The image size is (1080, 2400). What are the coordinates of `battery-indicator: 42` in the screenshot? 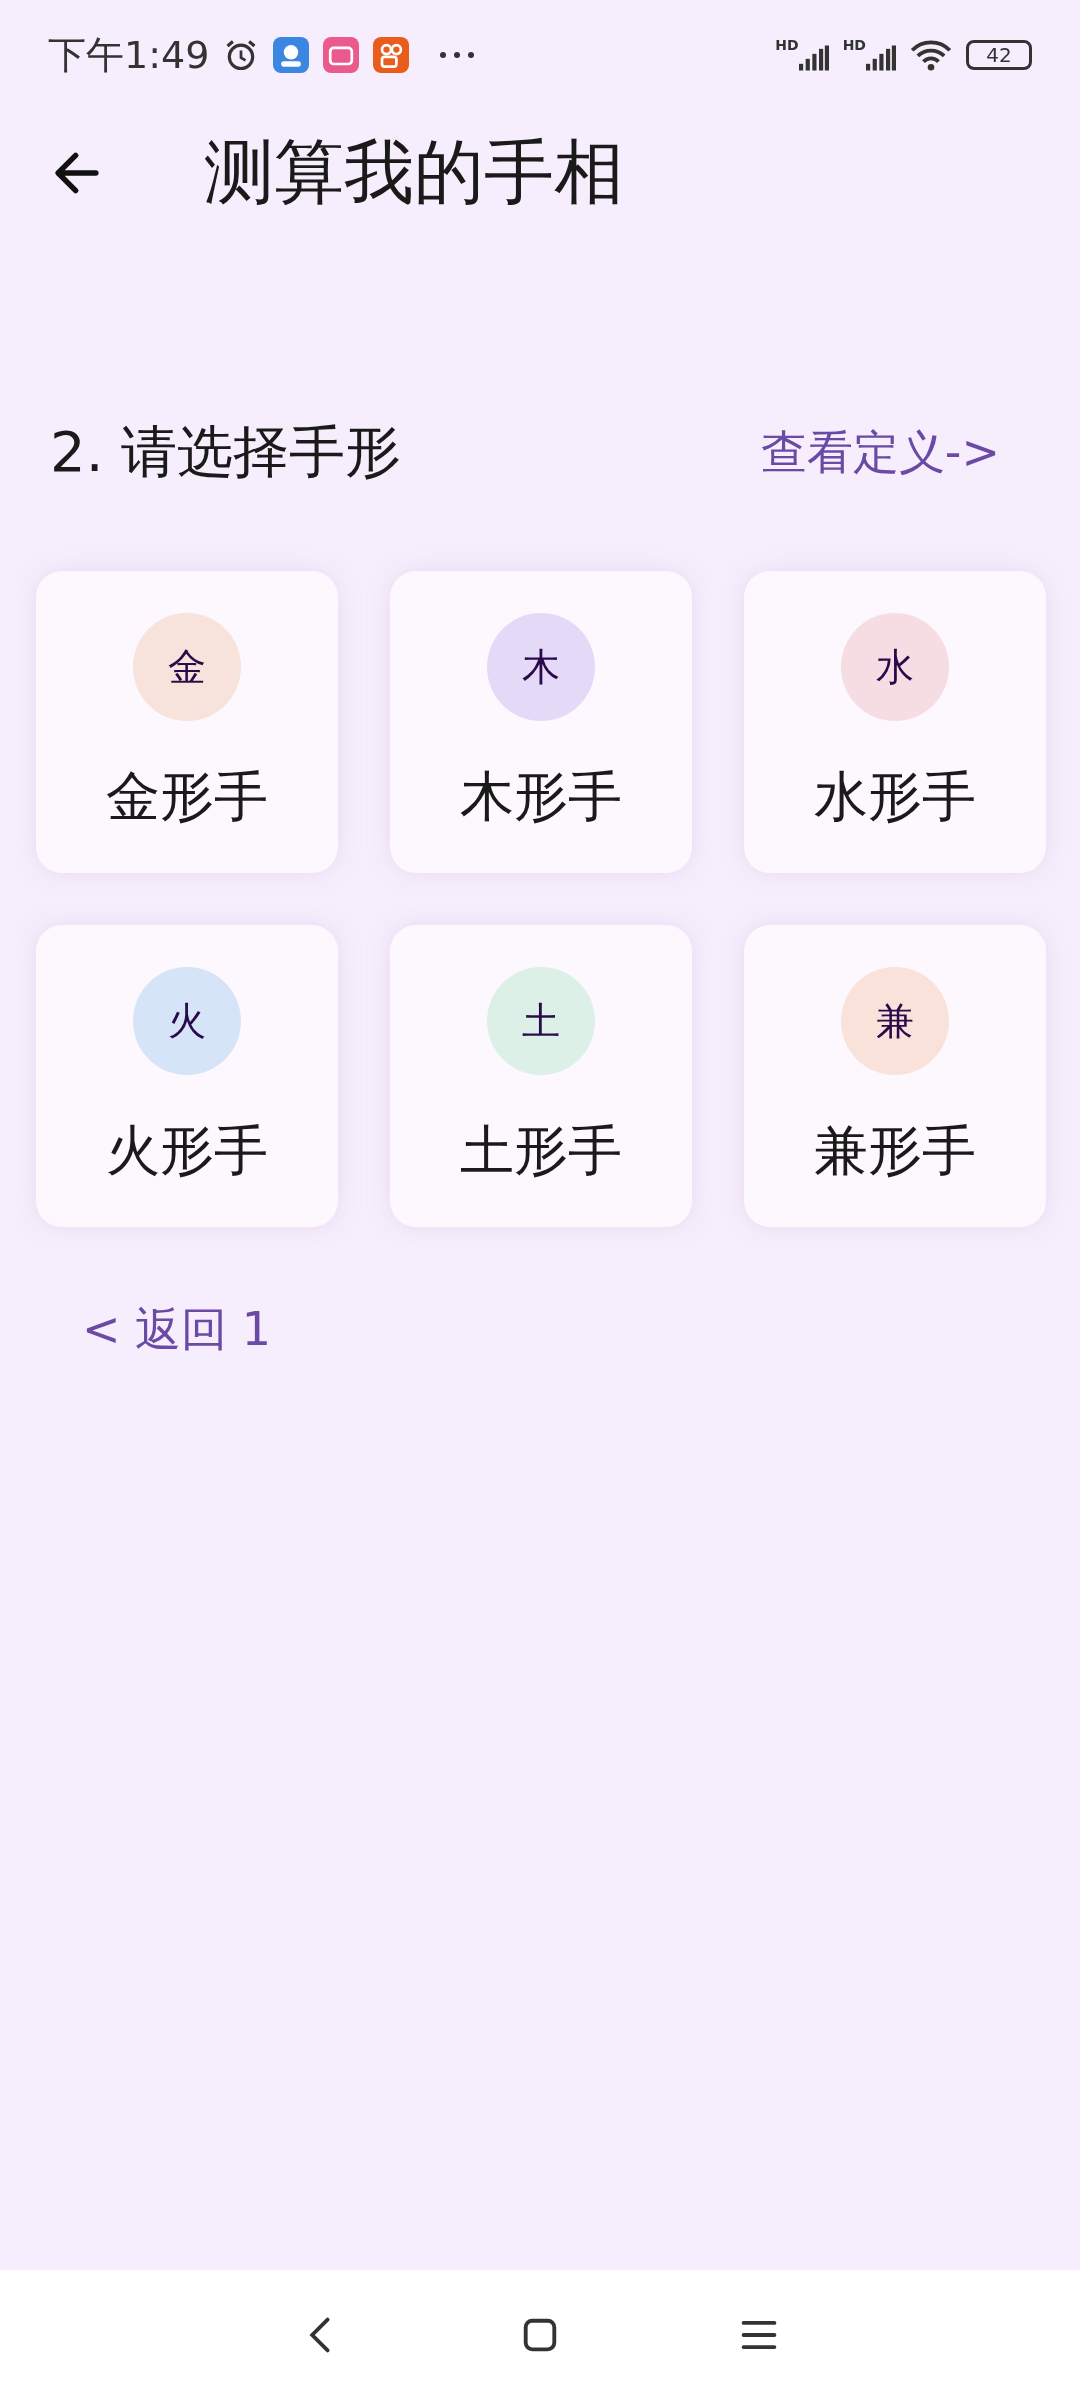 It's located at (999, 55).